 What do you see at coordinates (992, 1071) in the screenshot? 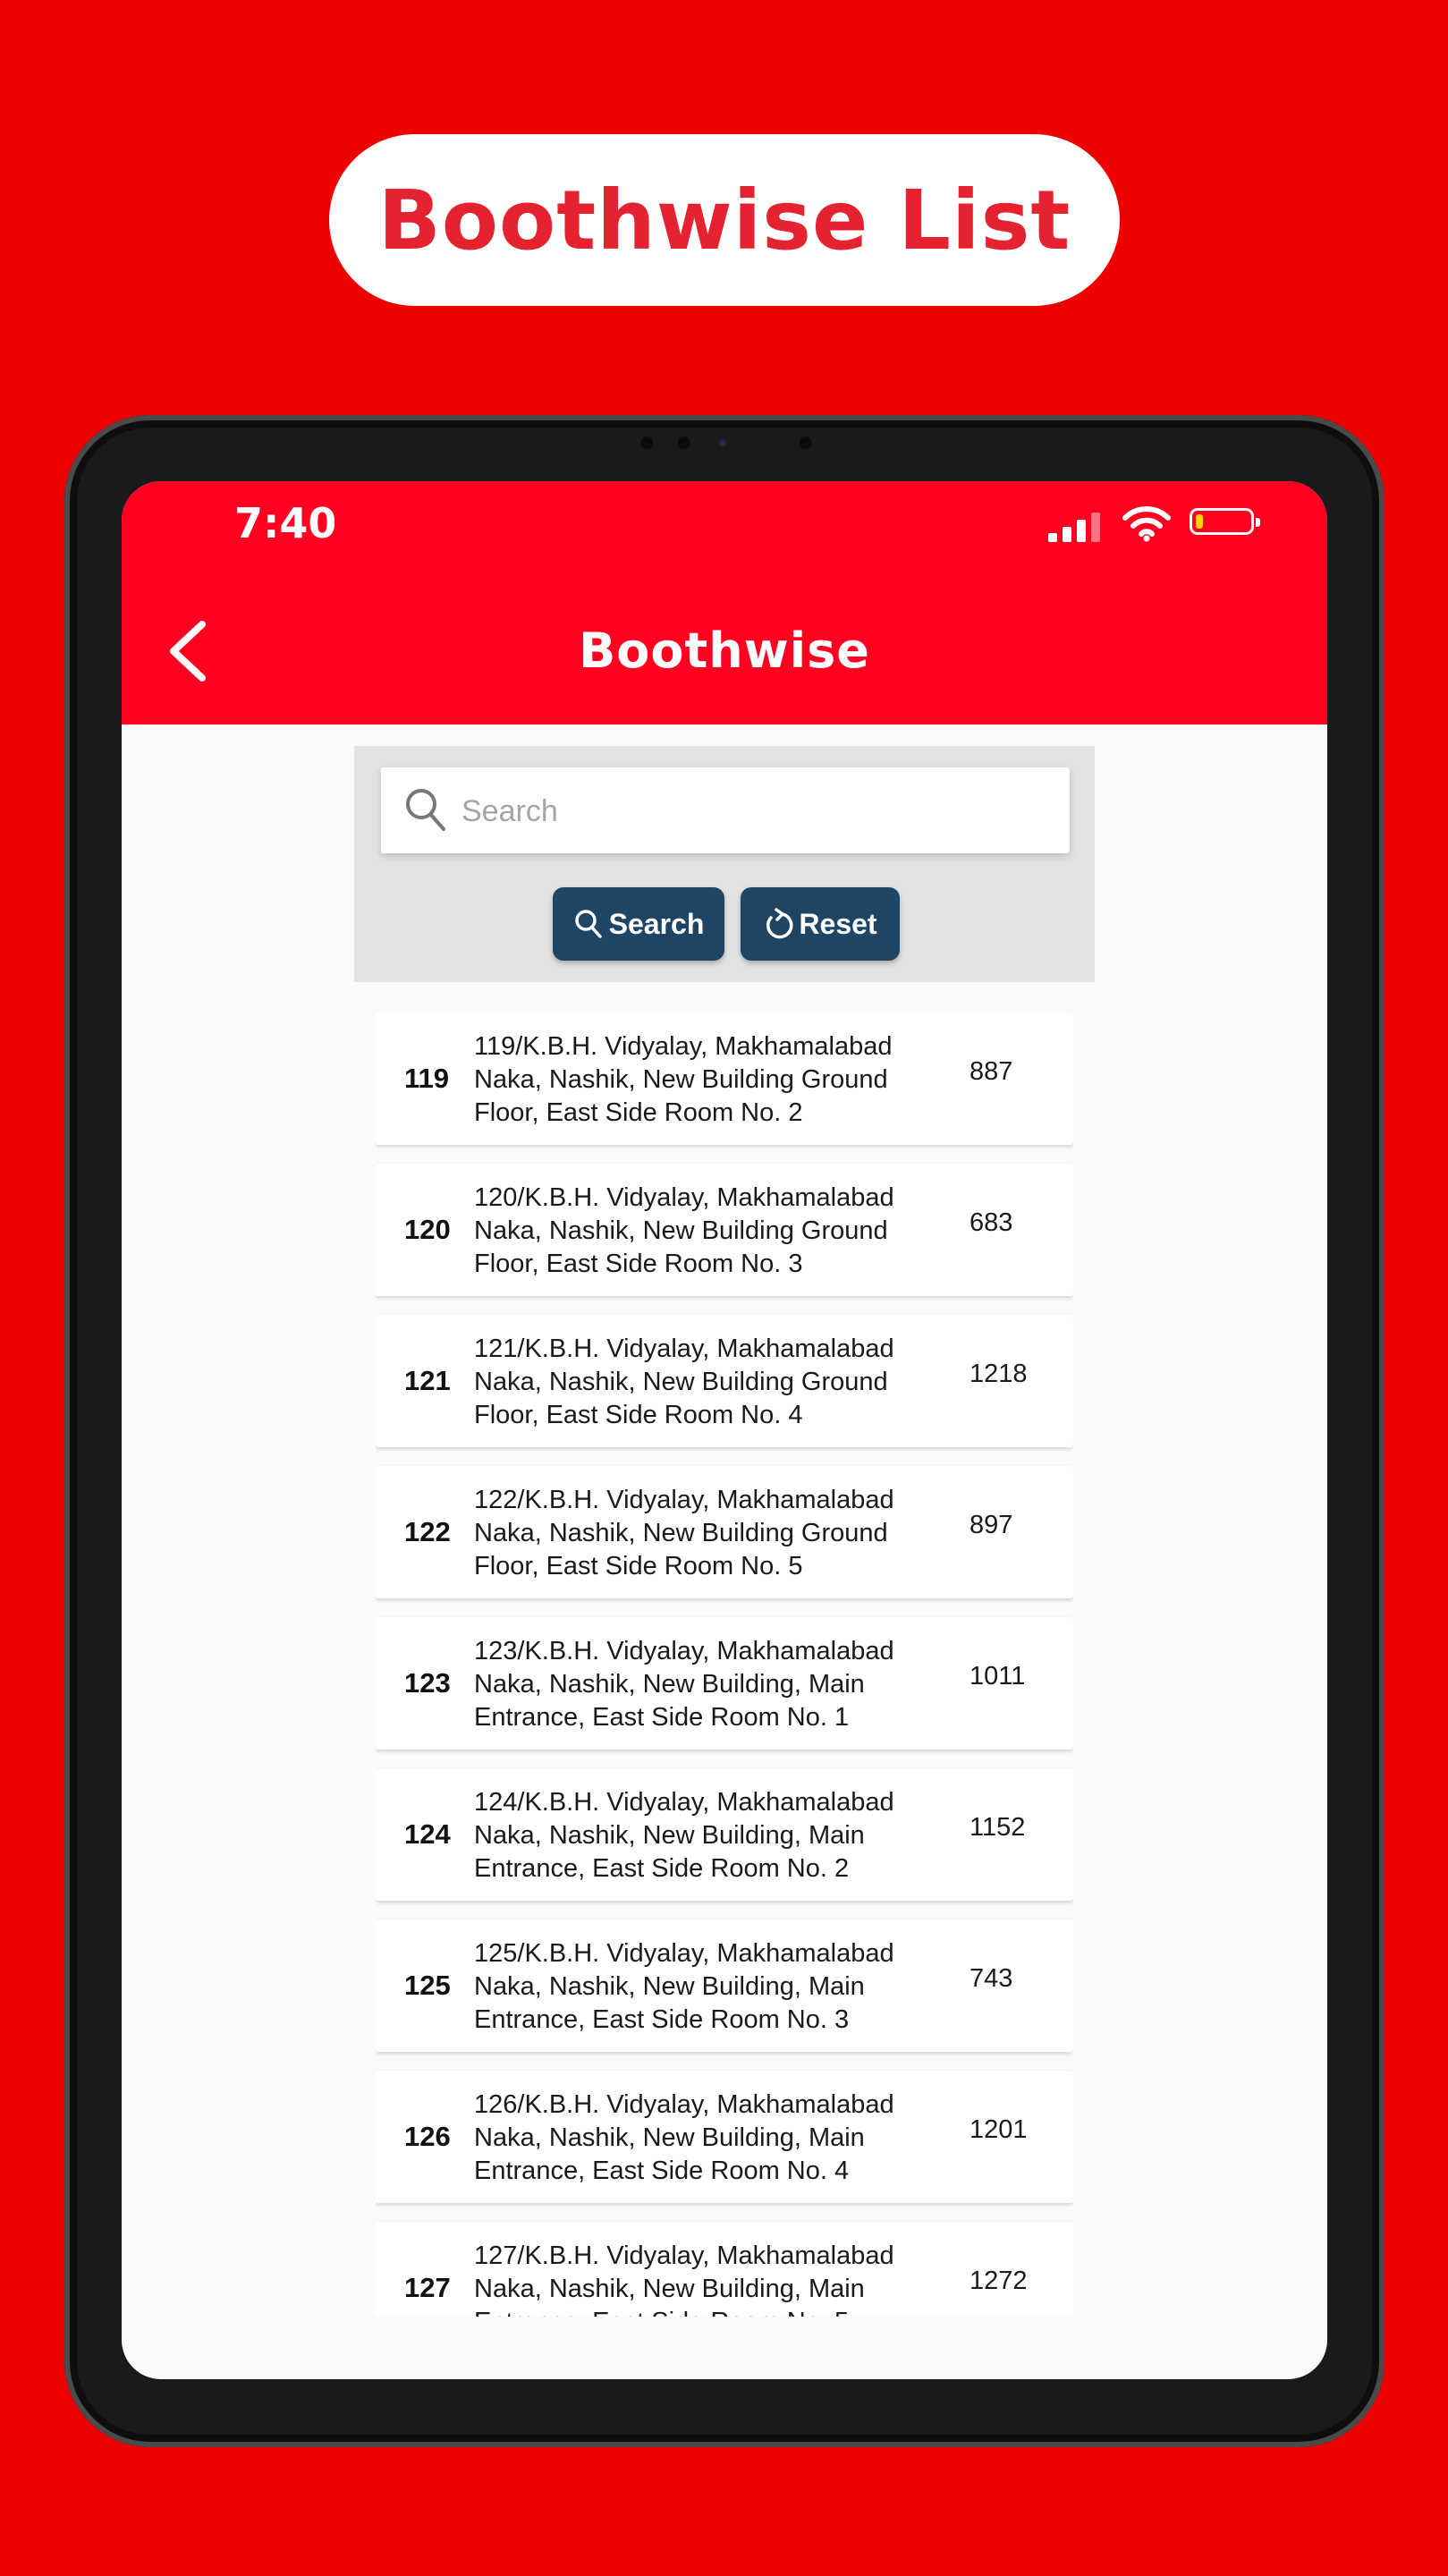
I see `booth-voter-count: 887` at bounding box center [992, 1071].